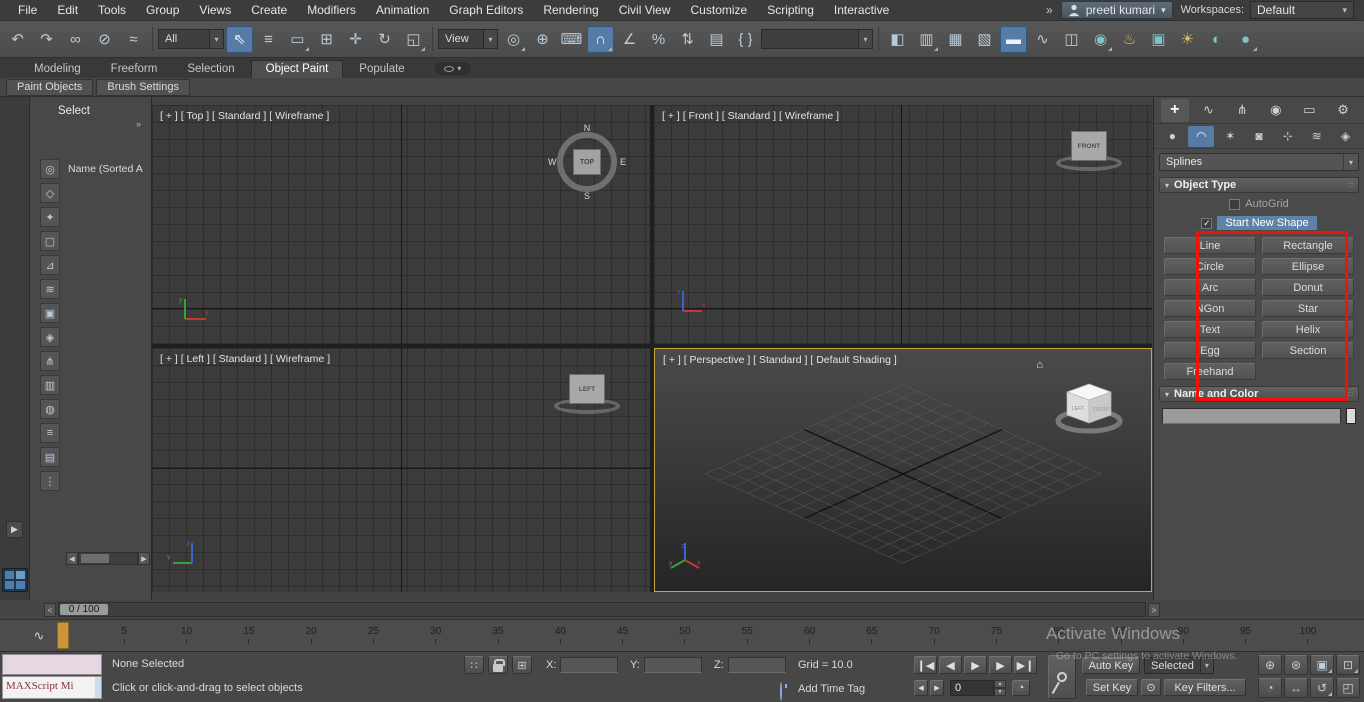 The height and width of the screenshot is (702, 1364). What do you see at coordinates (673, 665) in the screenshot?
I see `y-coordinate-field` at bounding box center [673, 665].